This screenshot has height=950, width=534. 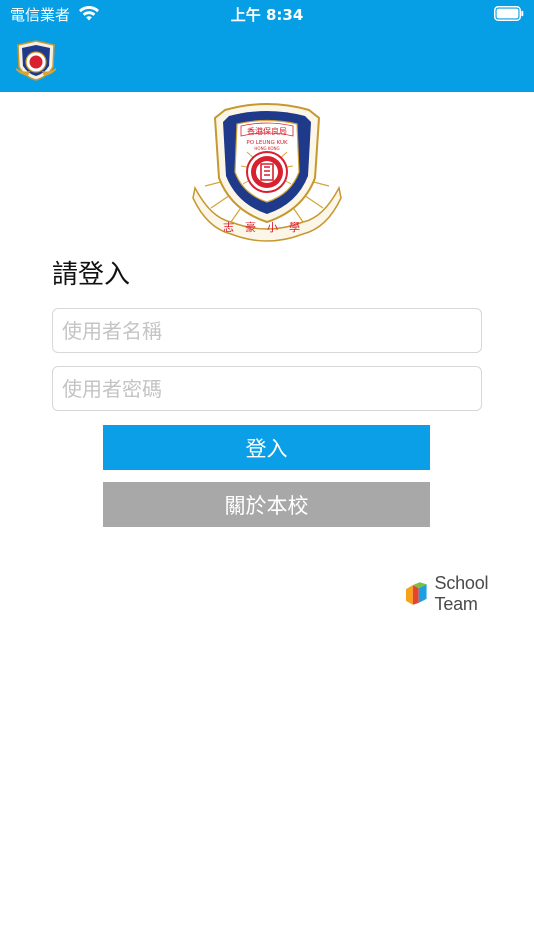 I want to click on app-header: 電信業者 上午 8:34, so click(x=267, y=46).